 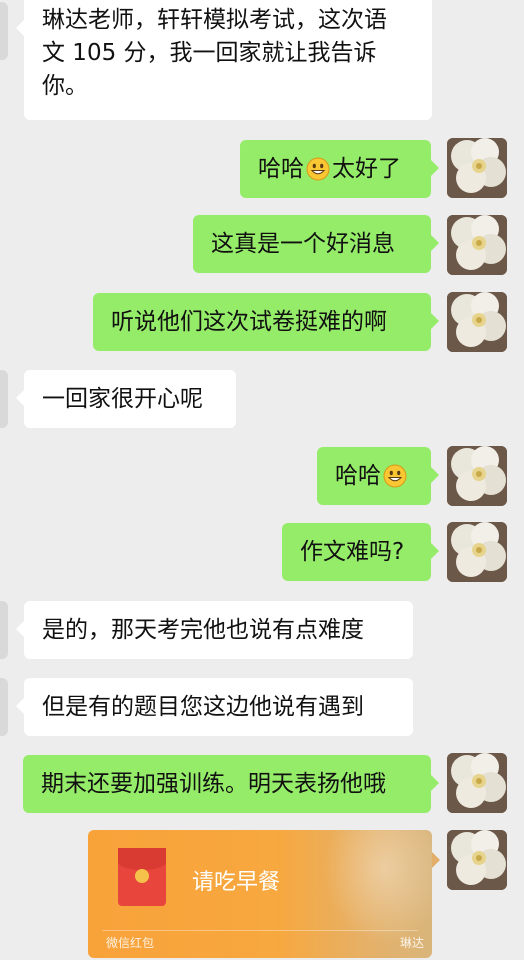 What do you see at coordinates (436, 860) in the screenshot?
I see `red-packet-tail` at bounding box center [436, 860].